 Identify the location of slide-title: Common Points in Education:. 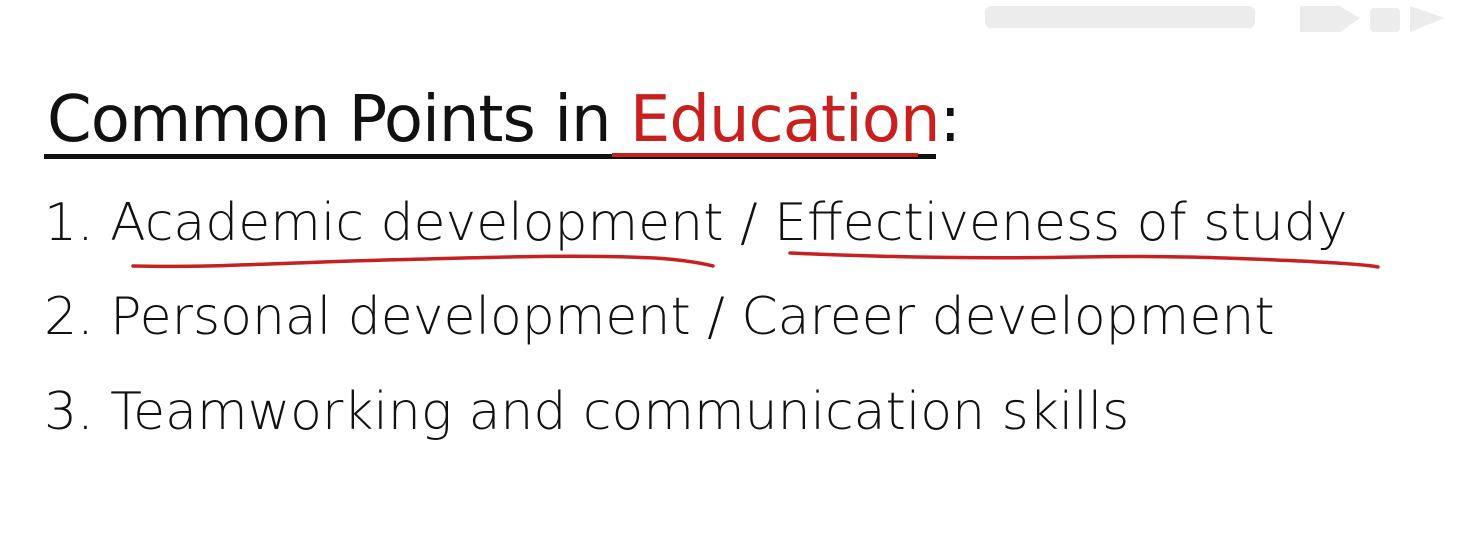
(504, 120).